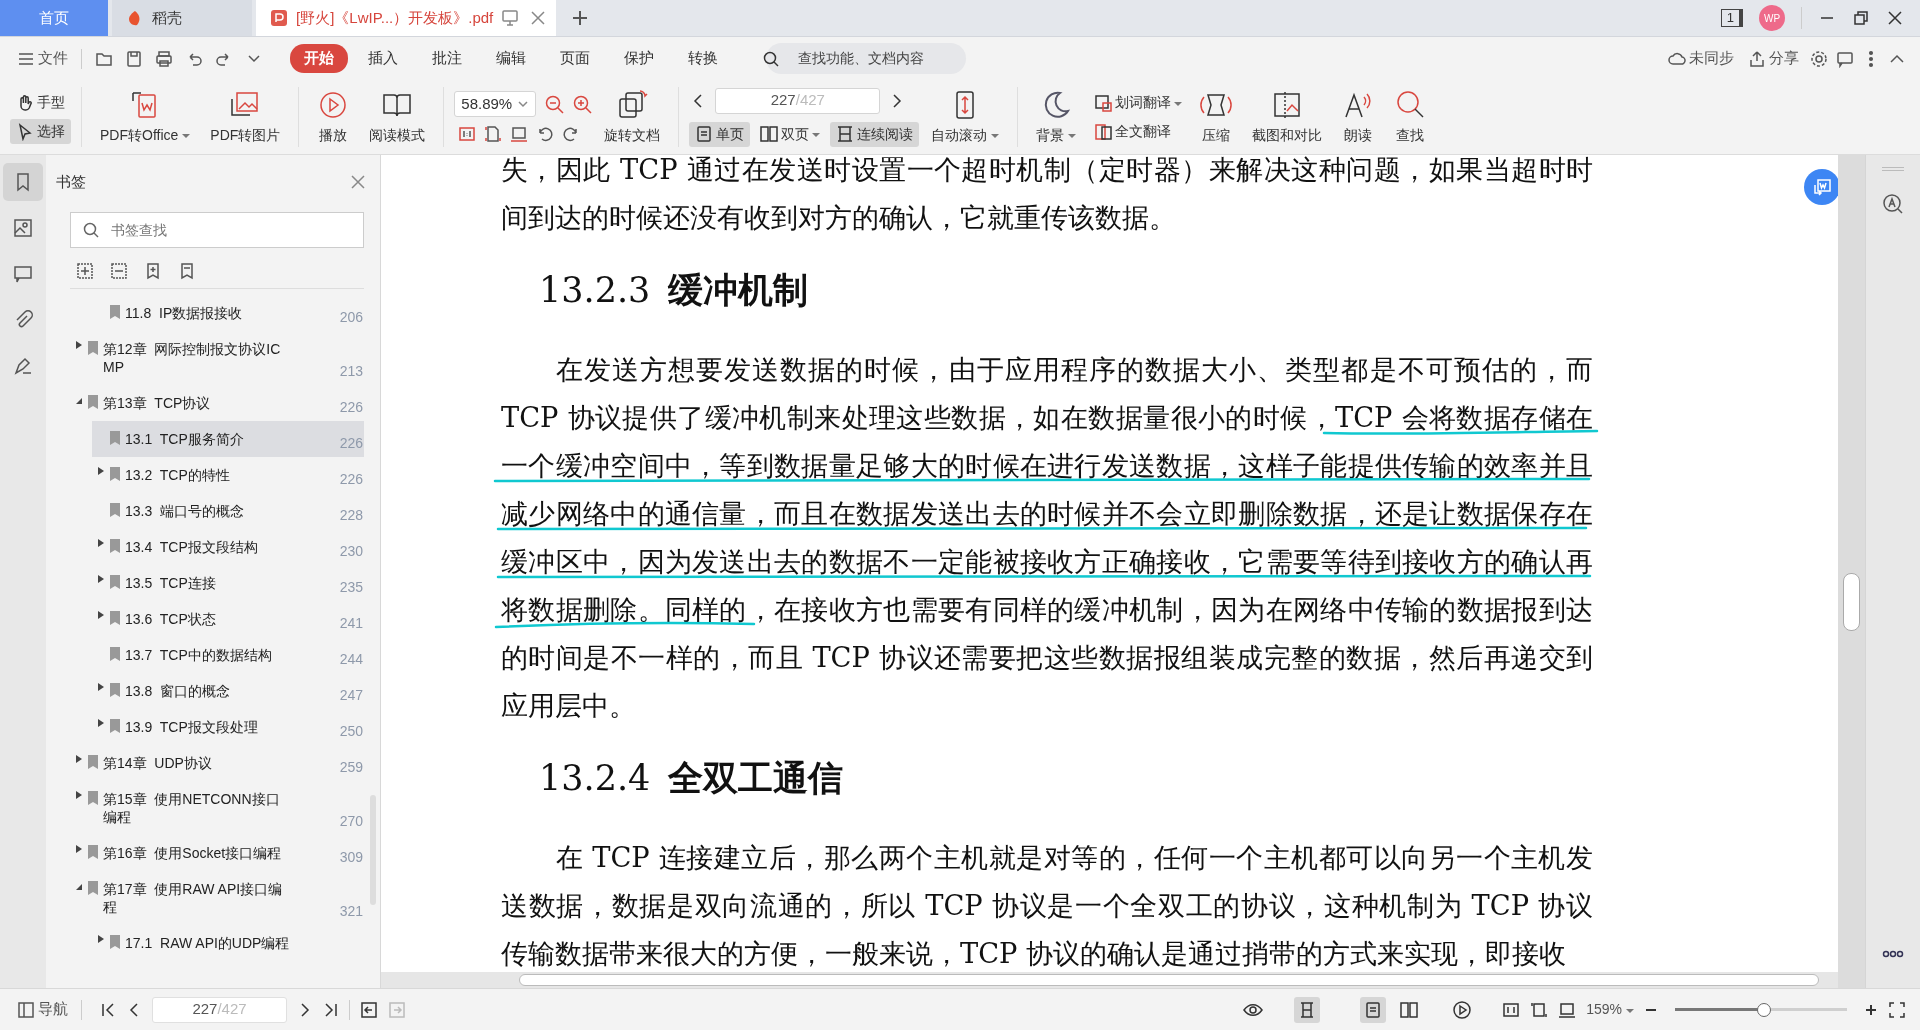 The image size is (1920, 1030). Describe the element at coordinates (228, 654) in the screenshot. I see `bookmark-item: 13.7 TCP中的数据结构 244` at that location.